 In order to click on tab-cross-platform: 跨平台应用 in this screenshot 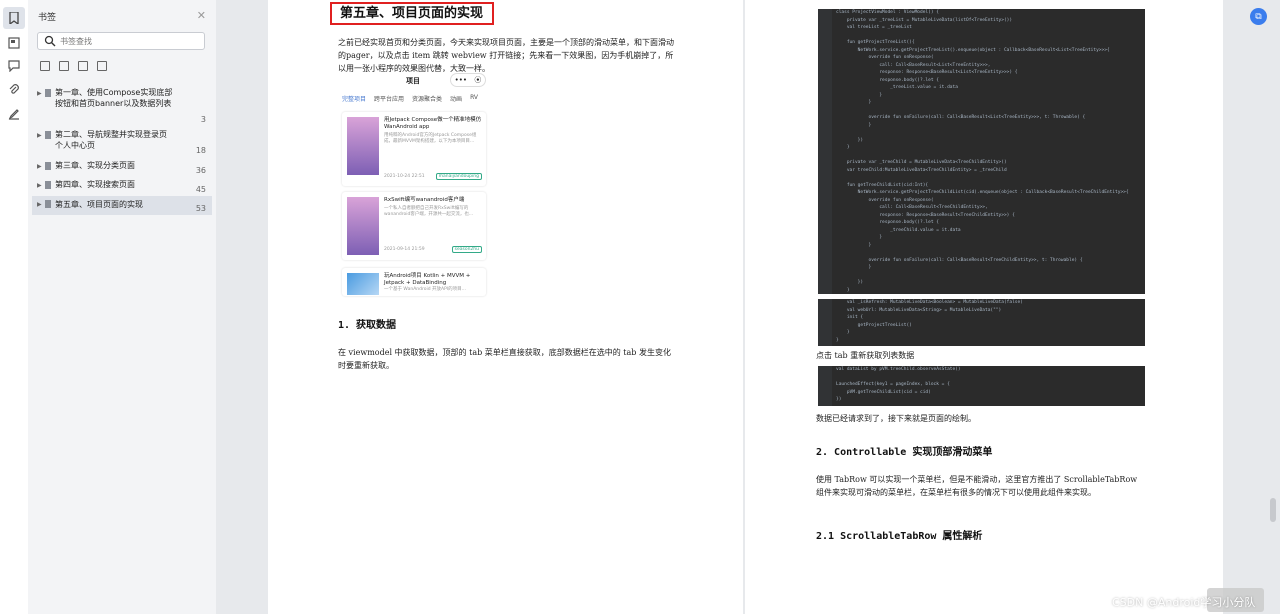, I will do `click(389, 99)`.